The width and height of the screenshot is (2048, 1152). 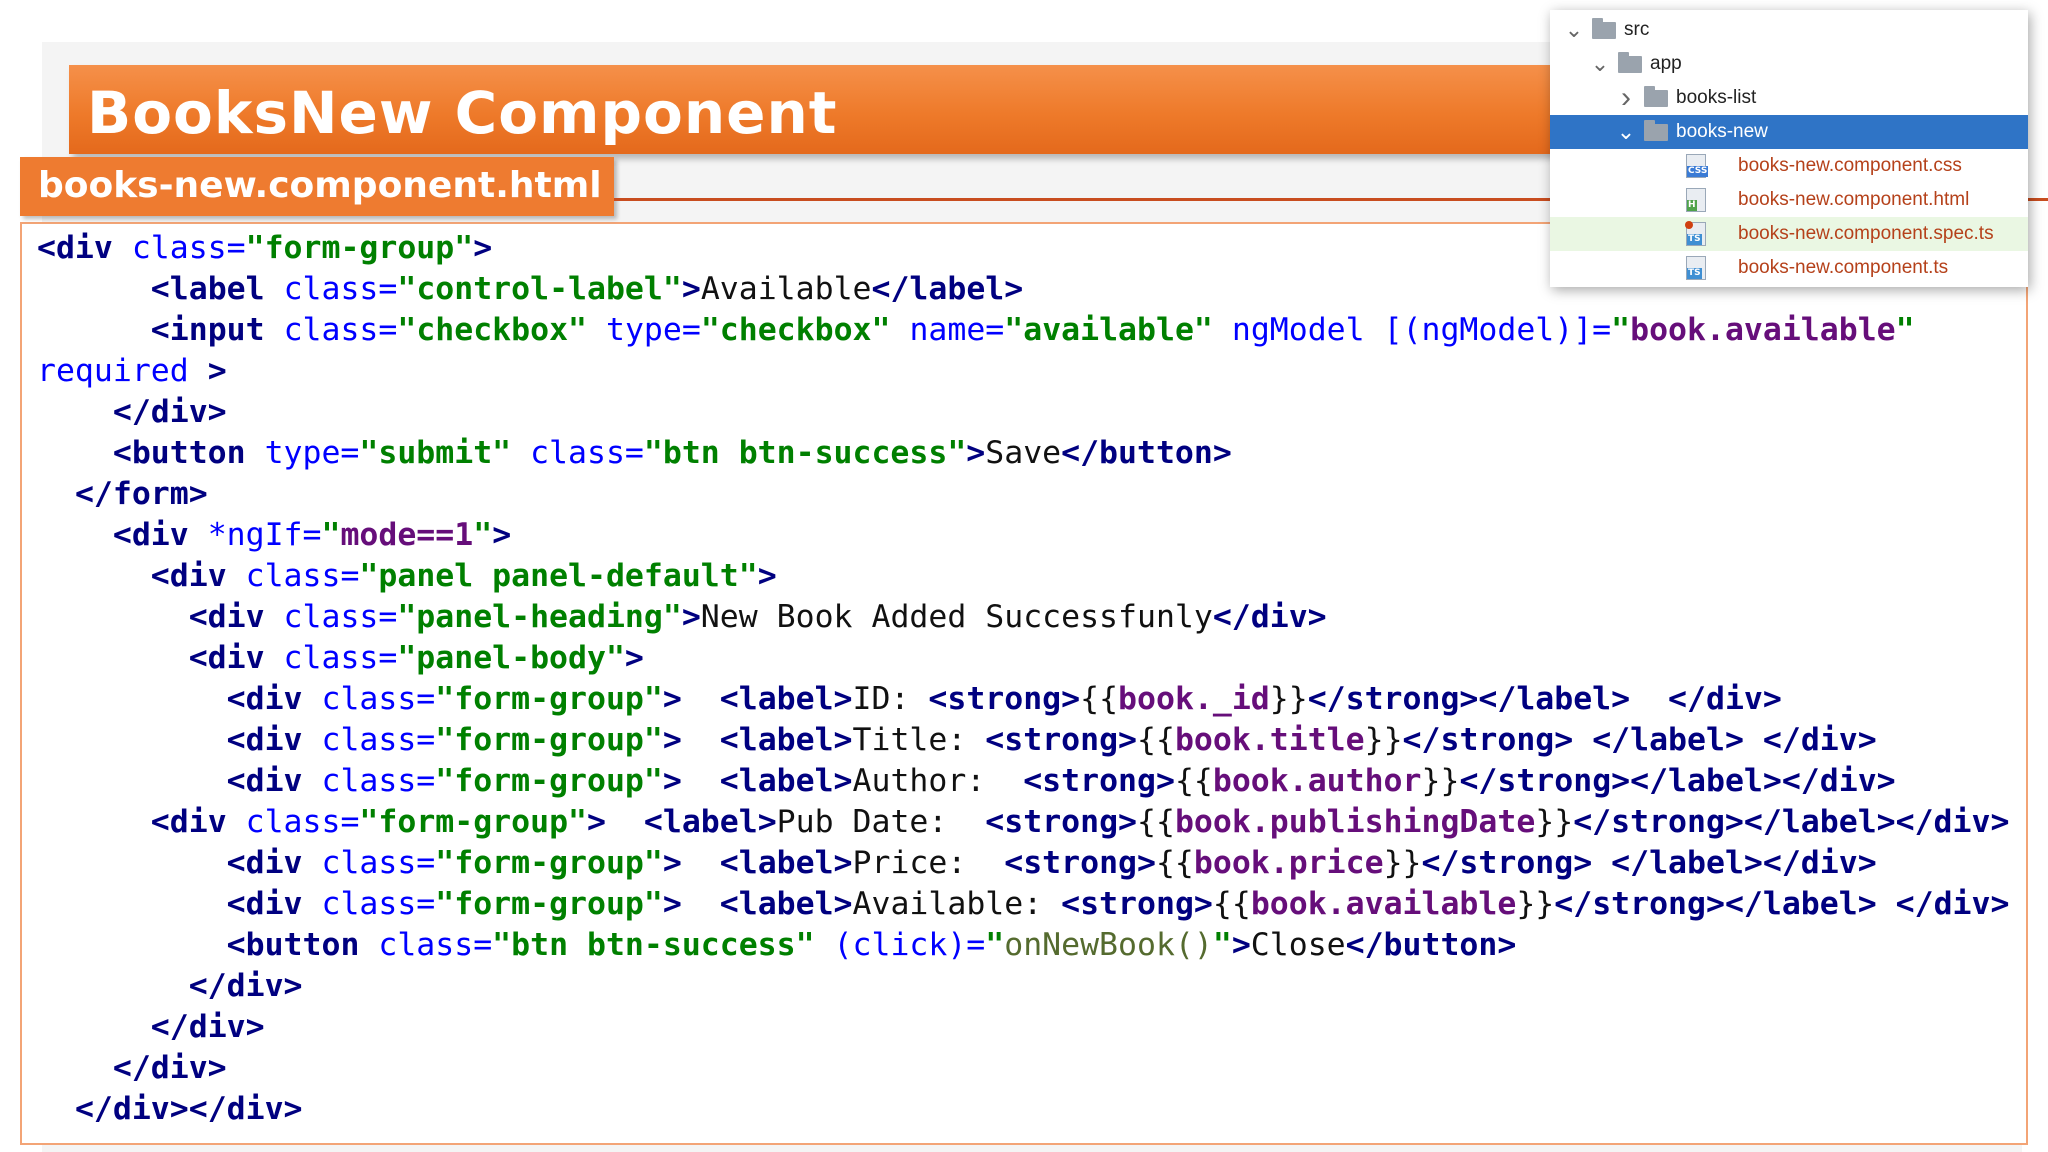 I want to click on code-string: "checkbox", so click(x=492, y=330).